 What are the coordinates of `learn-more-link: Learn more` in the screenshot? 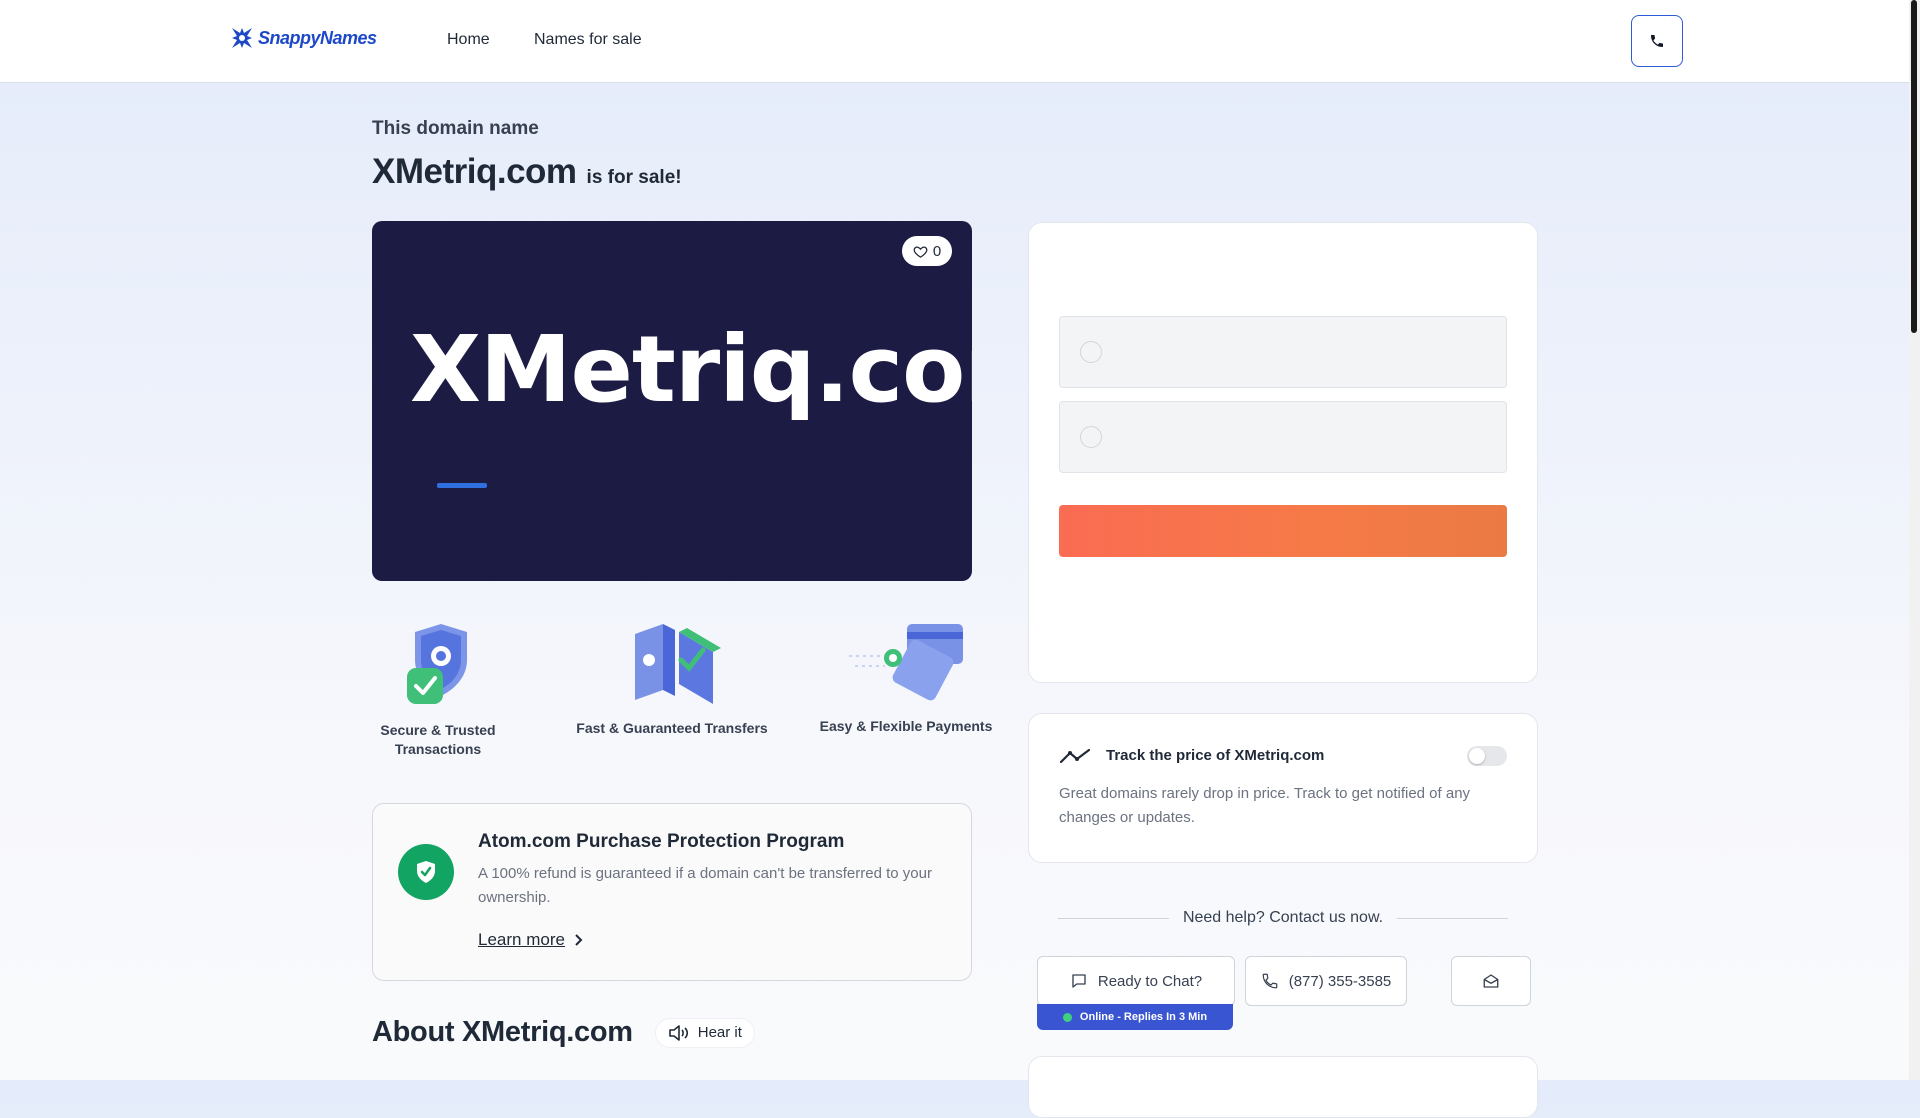 It's located at (530, 940).